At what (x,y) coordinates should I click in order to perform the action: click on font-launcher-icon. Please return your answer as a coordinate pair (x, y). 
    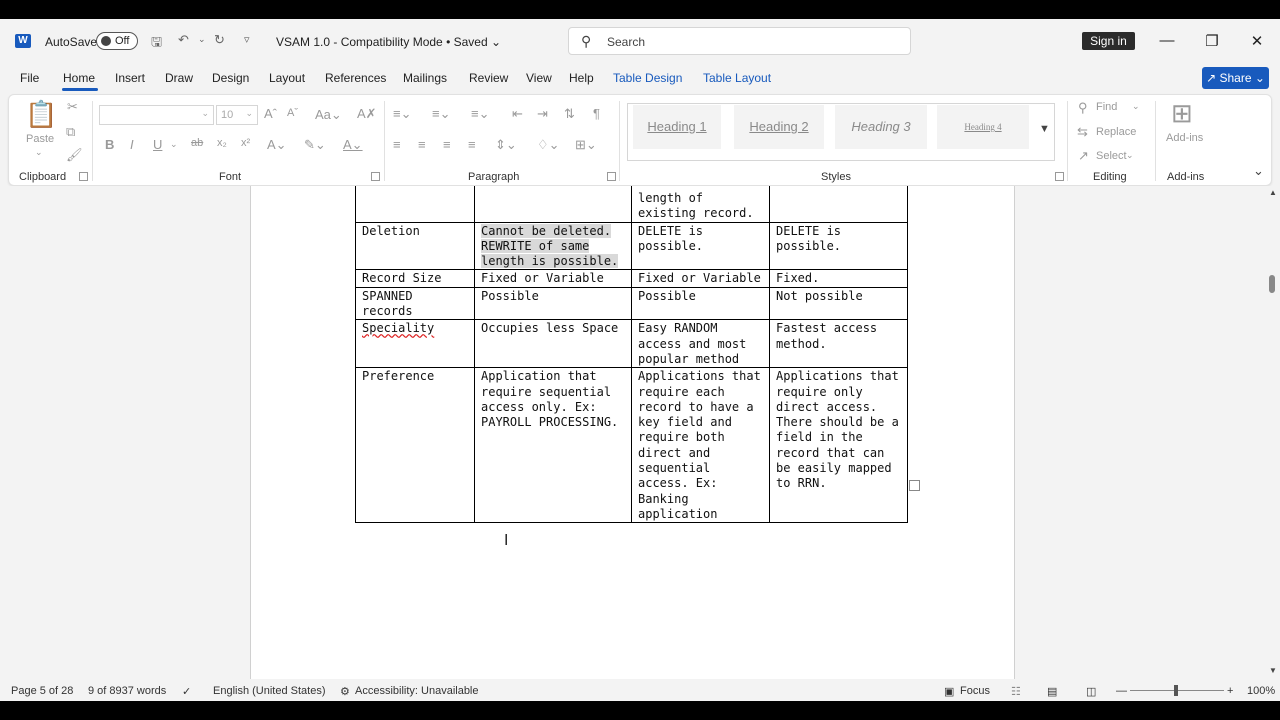
    Looking at the image, I should click on (375, 176).